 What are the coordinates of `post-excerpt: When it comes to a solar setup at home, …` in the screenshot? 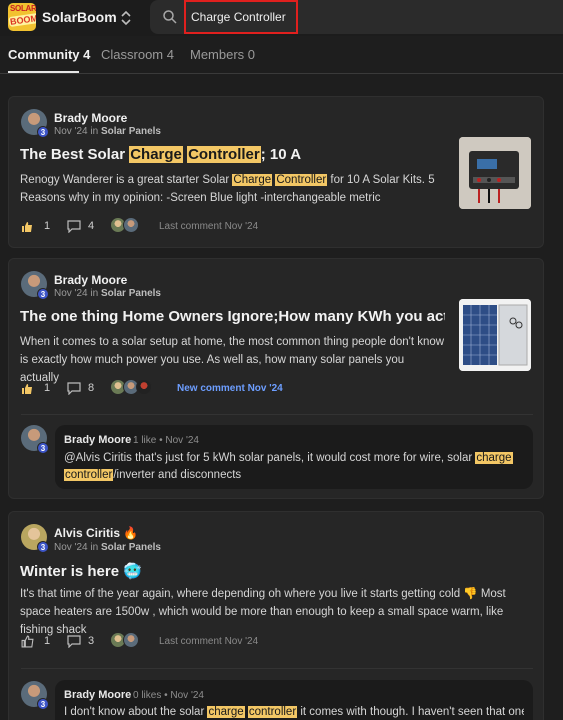 It's located at (232, 360).